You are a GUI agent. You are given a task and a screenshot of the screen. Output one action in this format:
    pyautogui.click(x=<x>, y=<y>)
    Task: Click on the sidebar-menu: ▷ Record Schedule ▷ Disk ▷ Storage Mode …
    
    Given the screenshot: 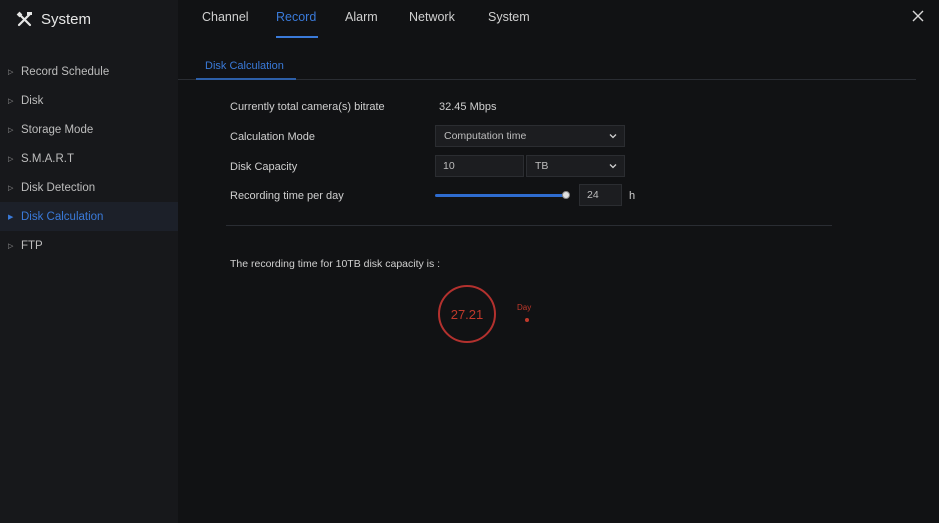 What is the action you would take?
    pyautogui.click(x=89, y=158)
    